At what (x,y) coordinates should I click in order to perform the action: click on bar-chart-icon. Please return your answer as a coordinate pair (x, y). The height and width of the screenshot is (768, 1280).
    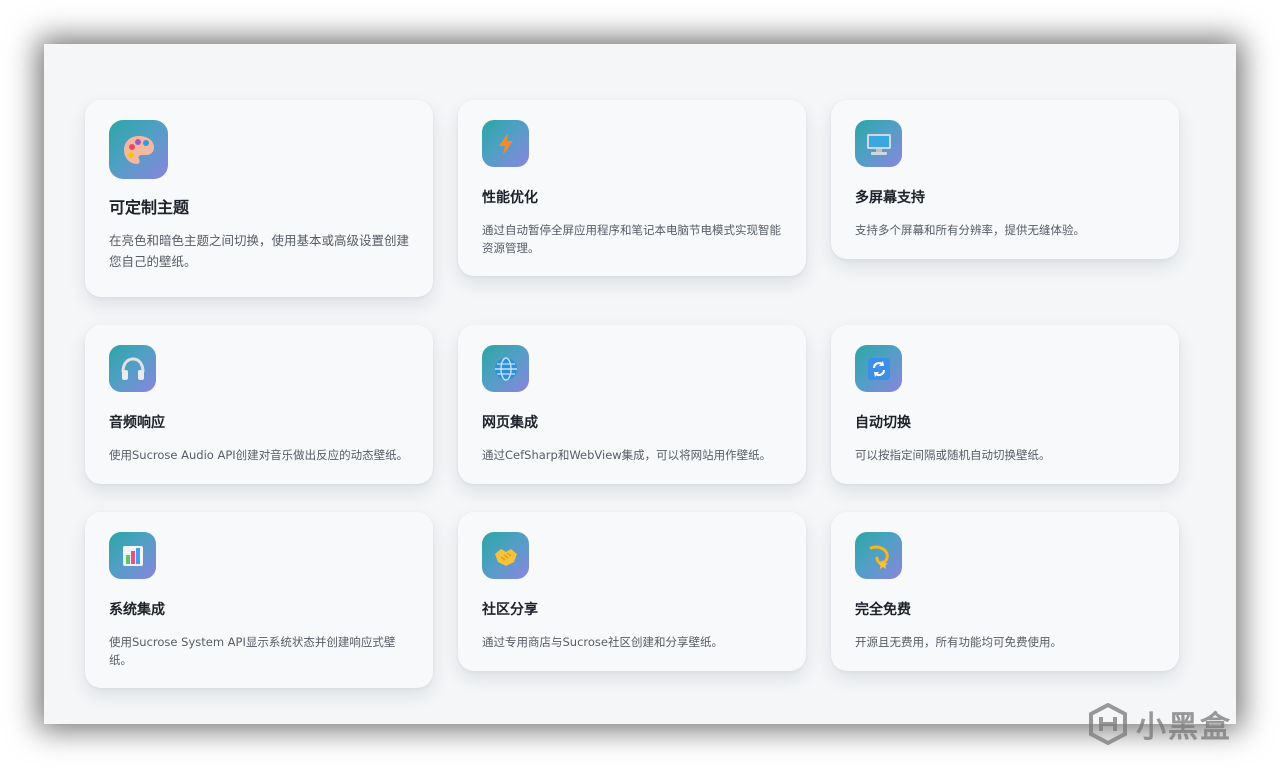
    Looking at the image, I should click on (132, 555).